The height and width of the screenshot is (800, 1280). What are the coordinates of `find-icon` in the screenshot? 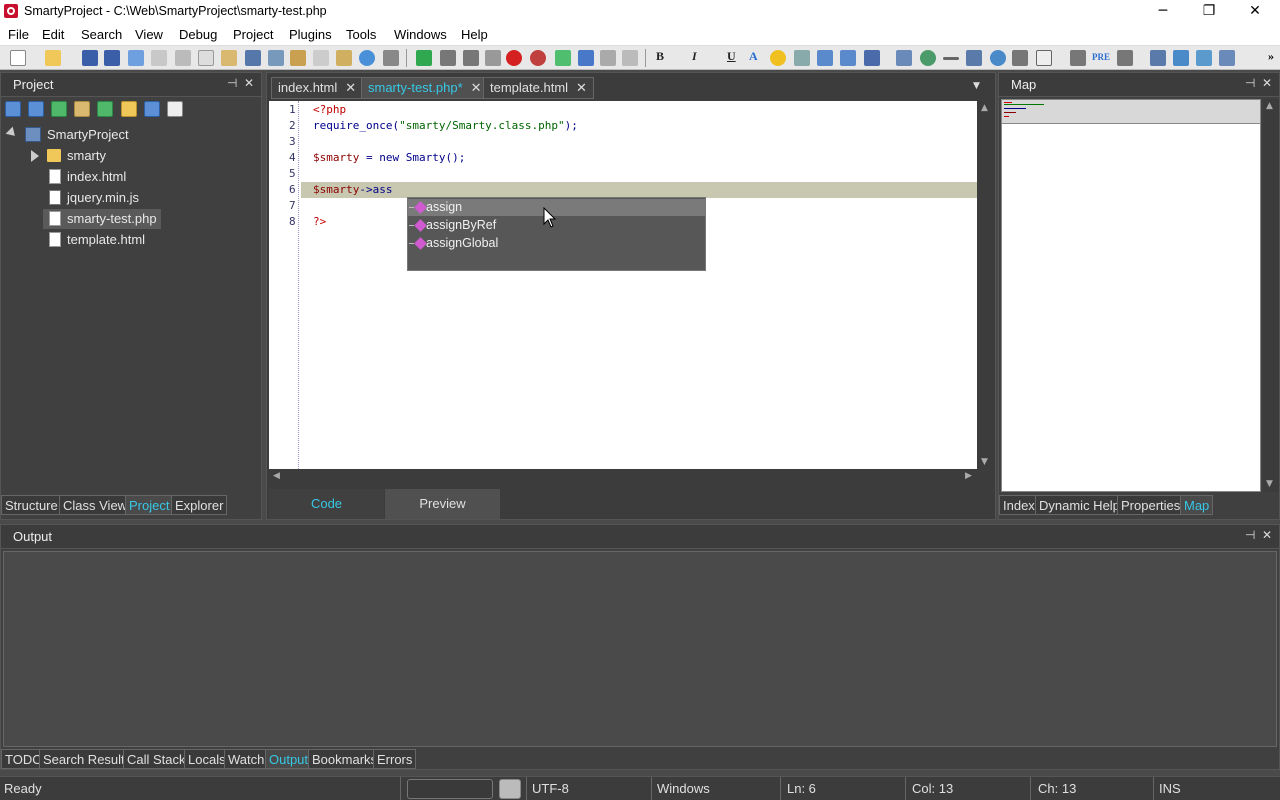 It's located at (253, 58).